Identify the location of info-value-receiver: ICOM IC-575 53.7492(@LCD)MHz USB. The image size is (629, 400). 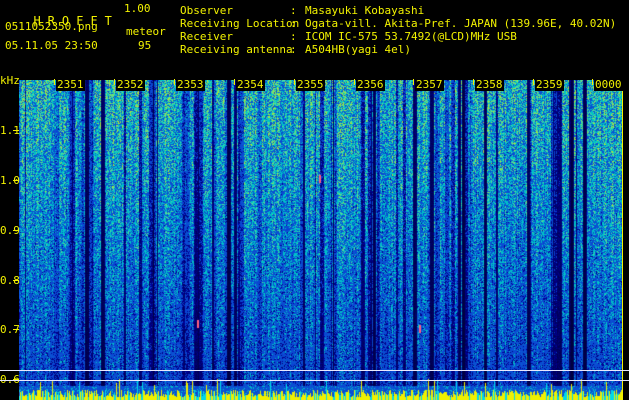
(411, 36).